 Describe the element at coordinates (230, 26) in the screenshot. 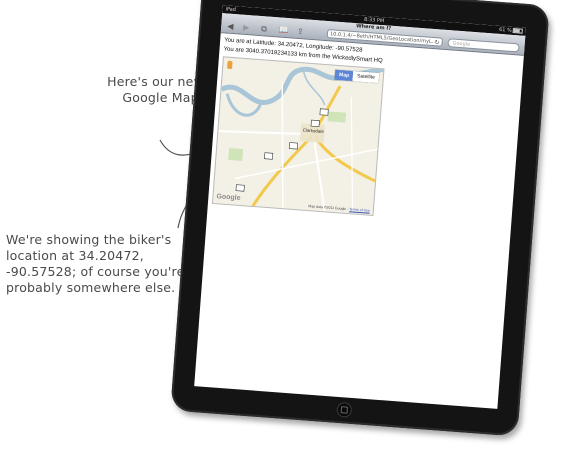

I see `back-icon: ◀` at that location.